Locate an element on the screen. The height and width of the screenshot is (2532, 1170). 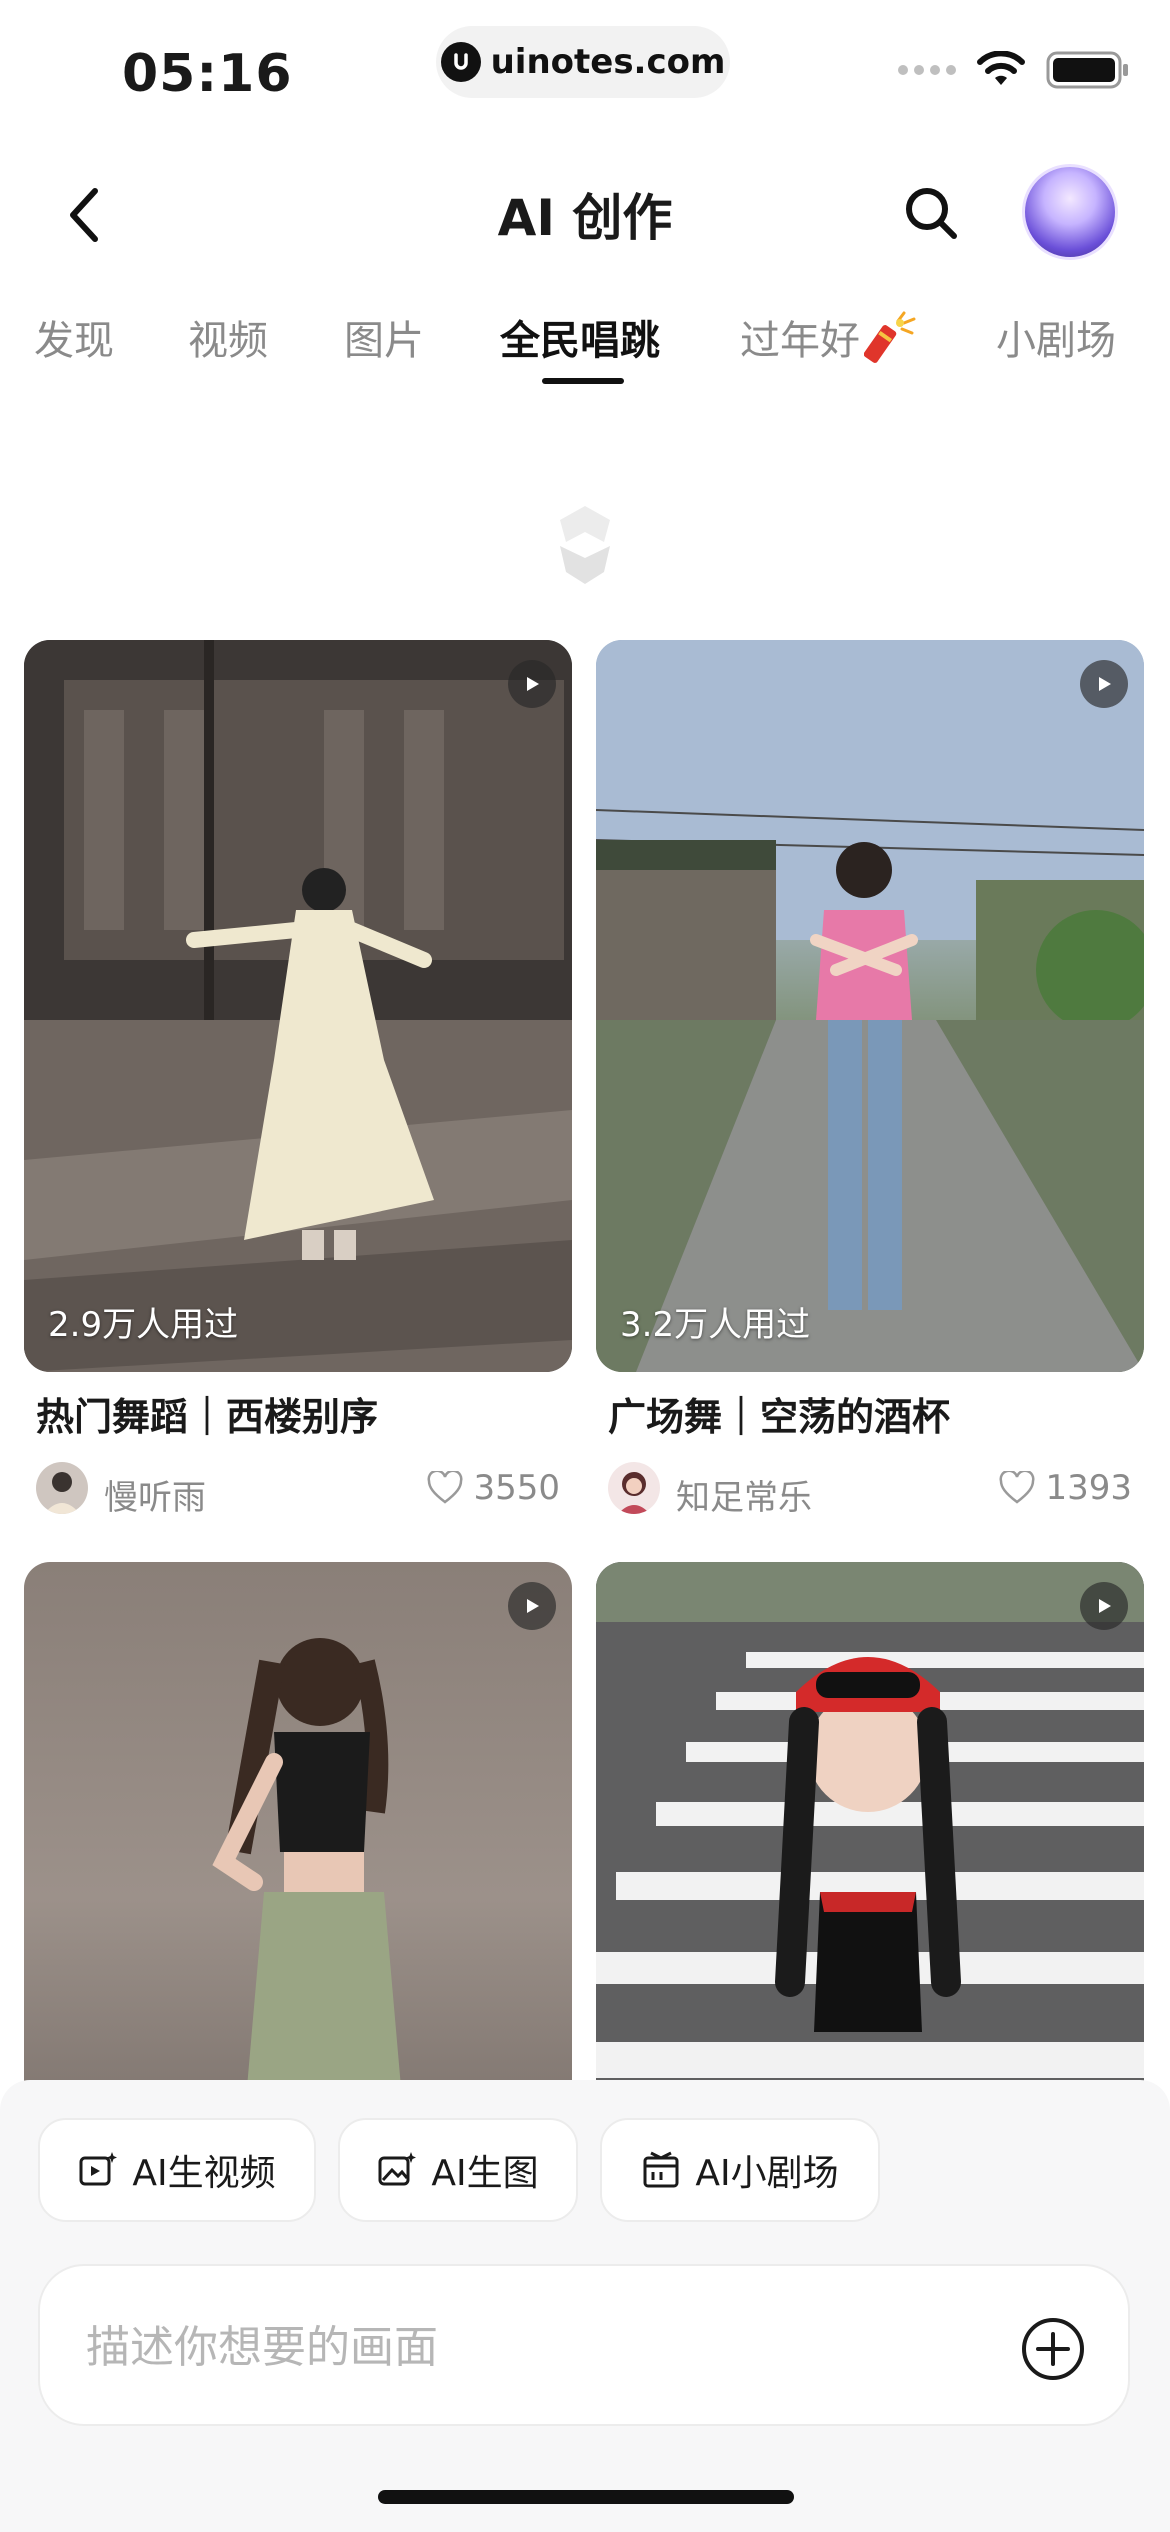
plus-circle-icon is located at coordinates (1053, 2349).